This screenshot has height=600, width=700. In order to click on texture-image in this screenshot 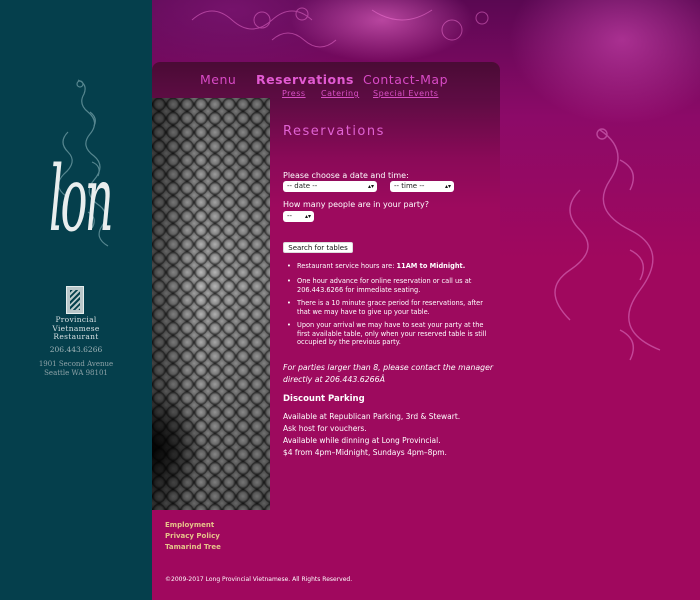, I will do `click(211, 304)`.